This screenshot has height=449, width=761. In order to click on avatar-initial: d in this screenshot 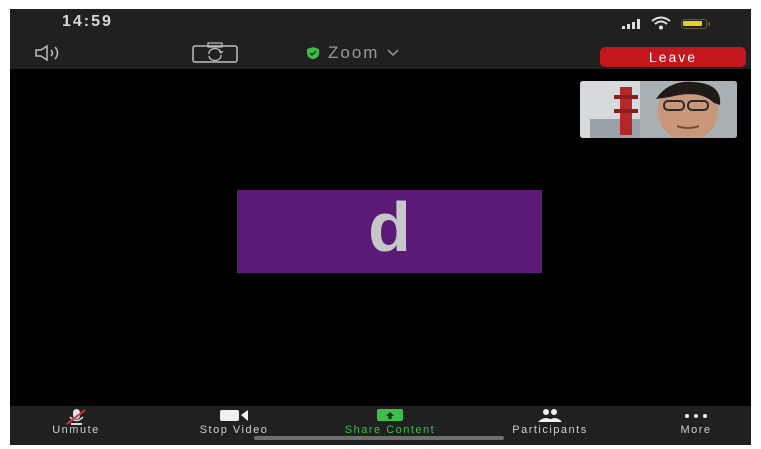, I will do `click(389, 226)`.